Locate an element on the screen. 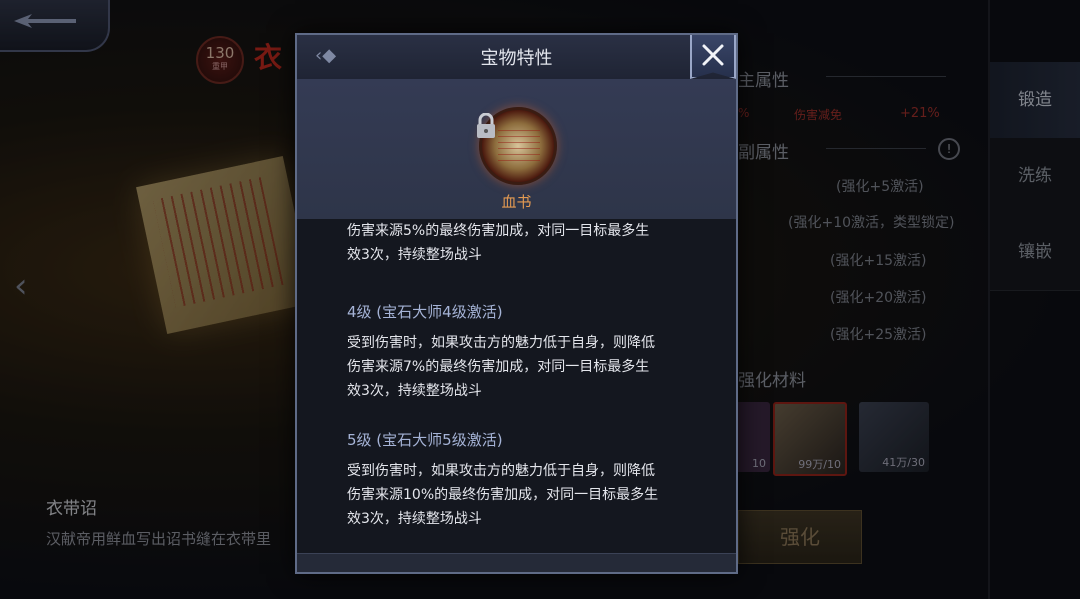  trait-line: 伤害来源5%的最终伤害加成，对同一目标最多生 is located at coordinates (498, 231).